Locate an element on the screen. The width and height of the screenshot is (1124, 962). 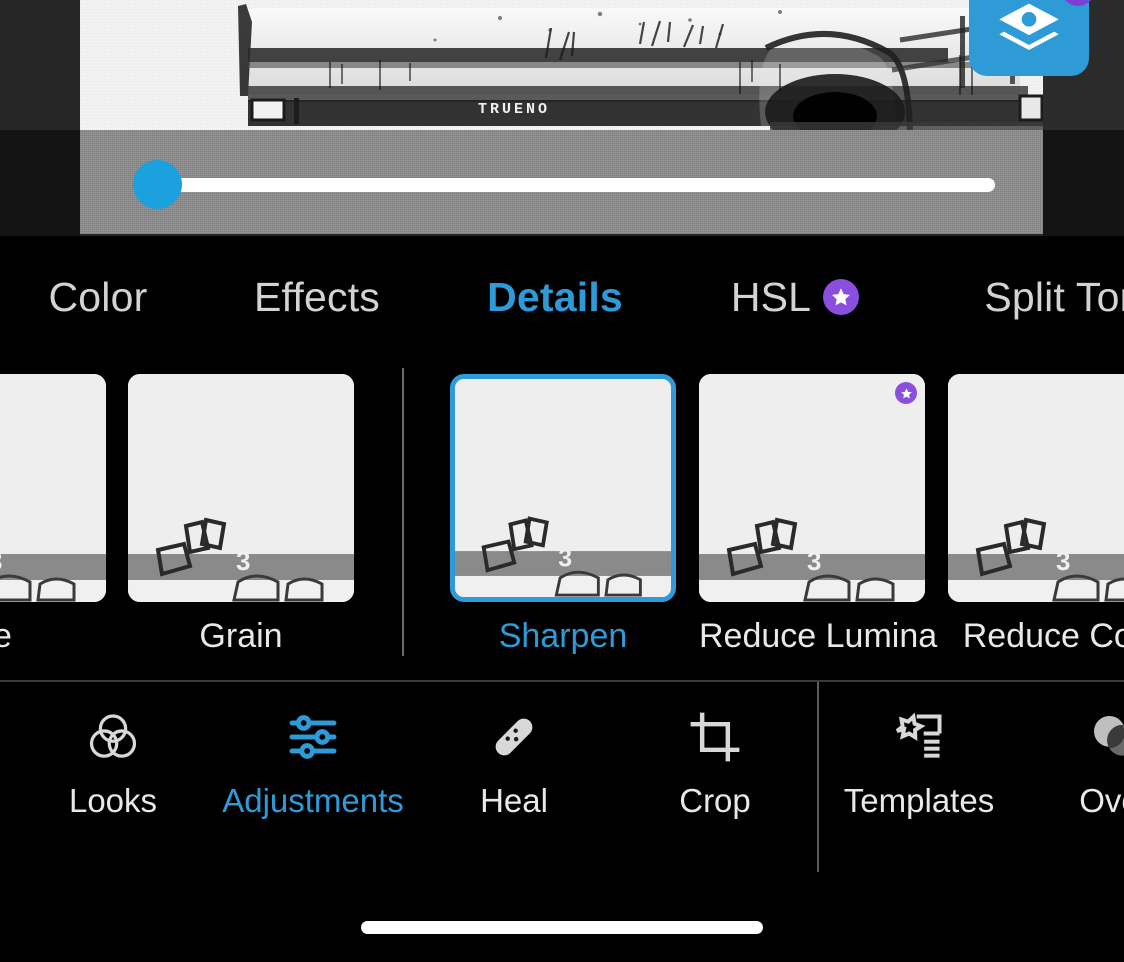
tab-label: Split Tone is located at coordinates (1054, 296).